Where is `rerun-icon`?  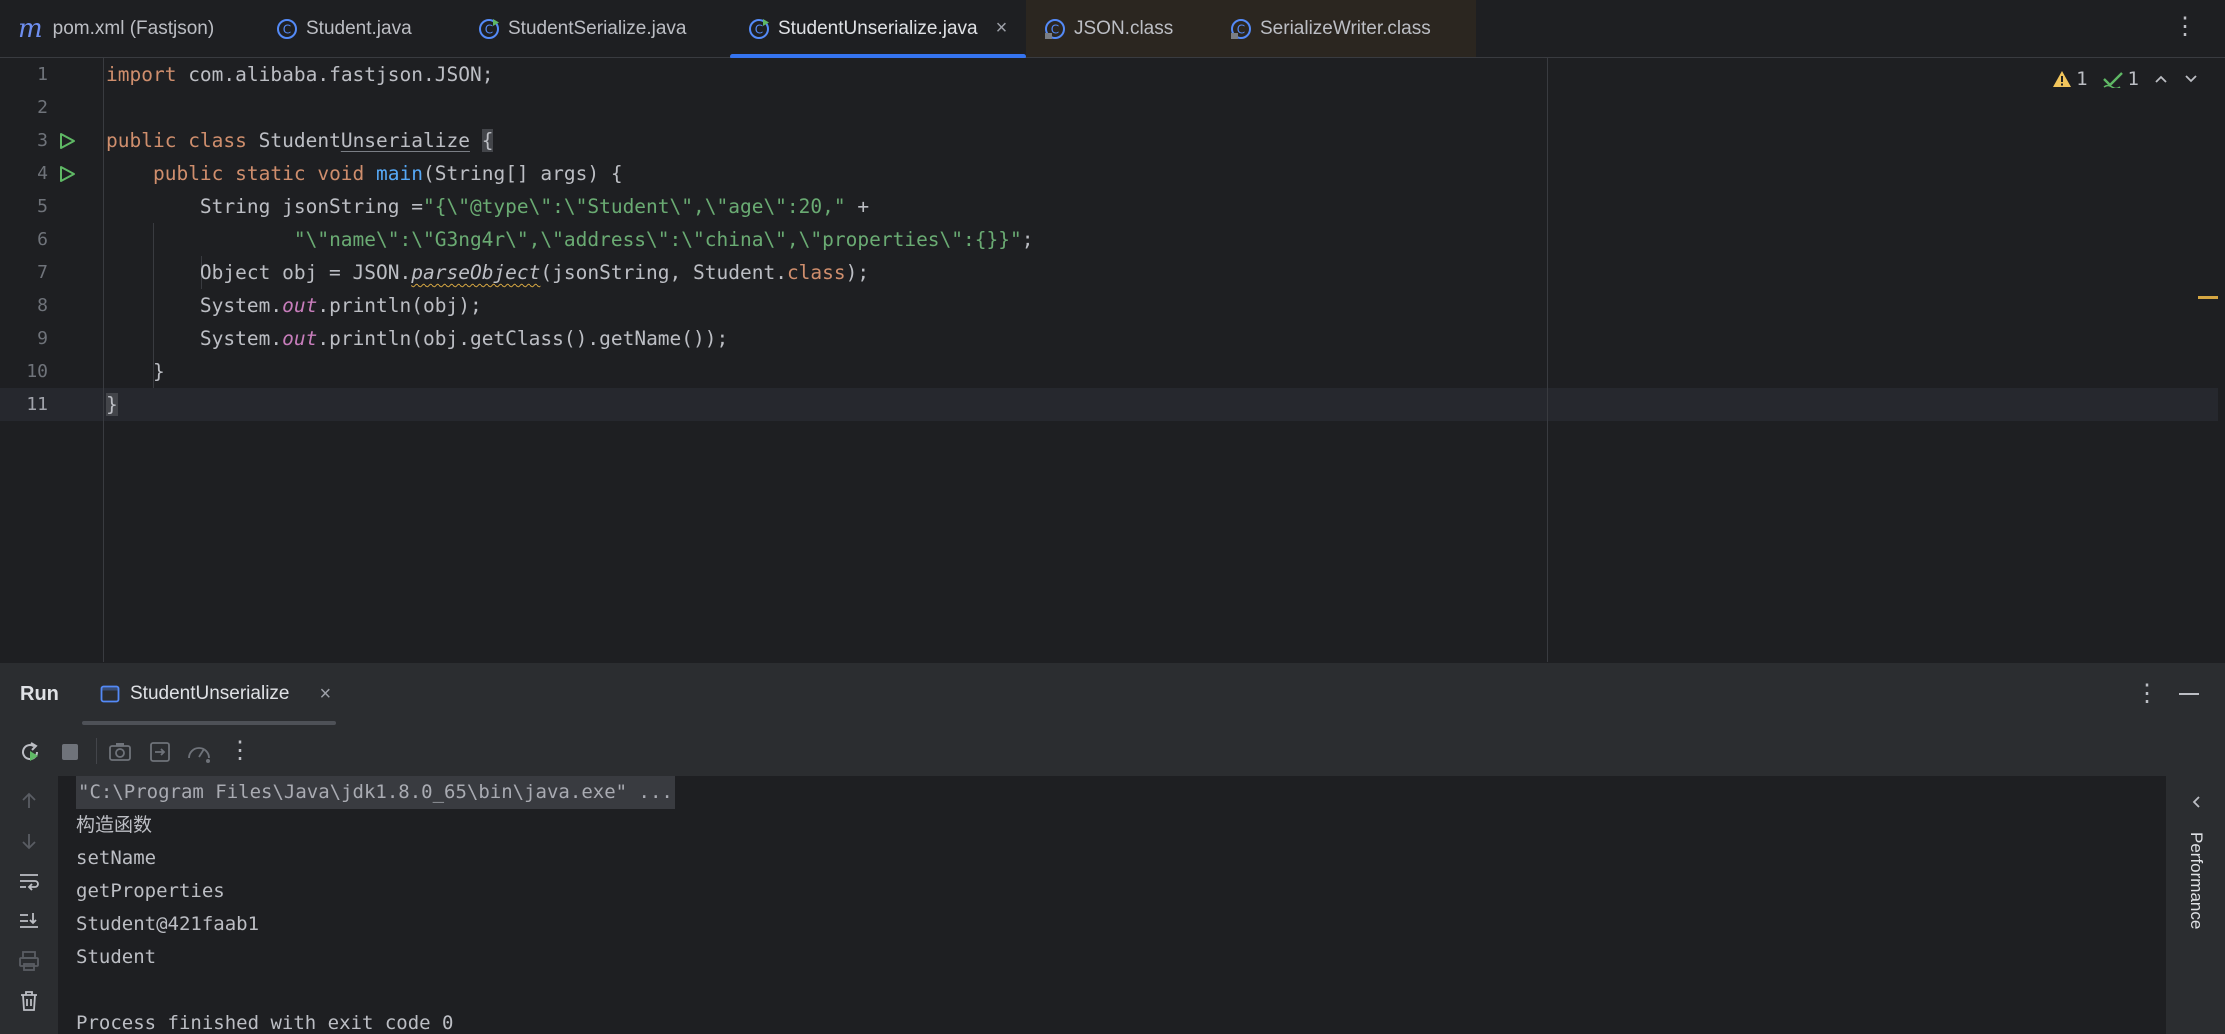
rerun-icon is located at coordinates (30, 752).